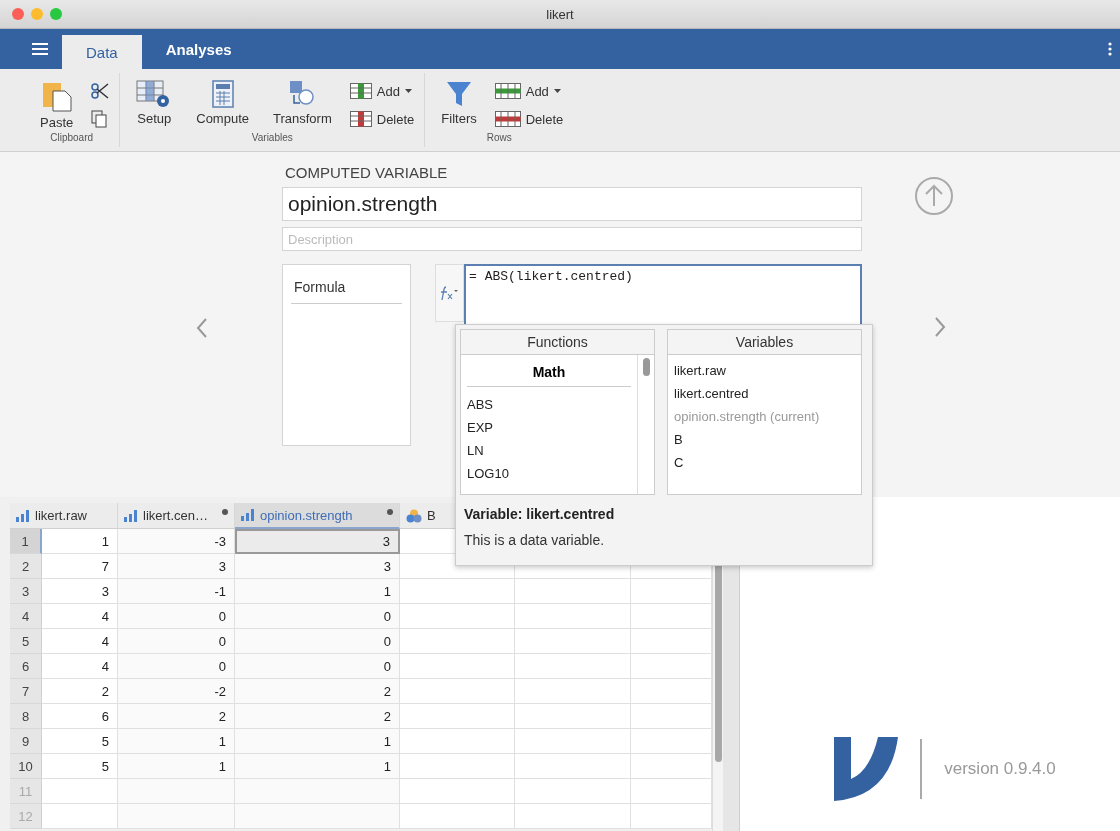 This screenshot has width=1120, height=831. I want to click on group-label: Clipboard, so click(72, 137).